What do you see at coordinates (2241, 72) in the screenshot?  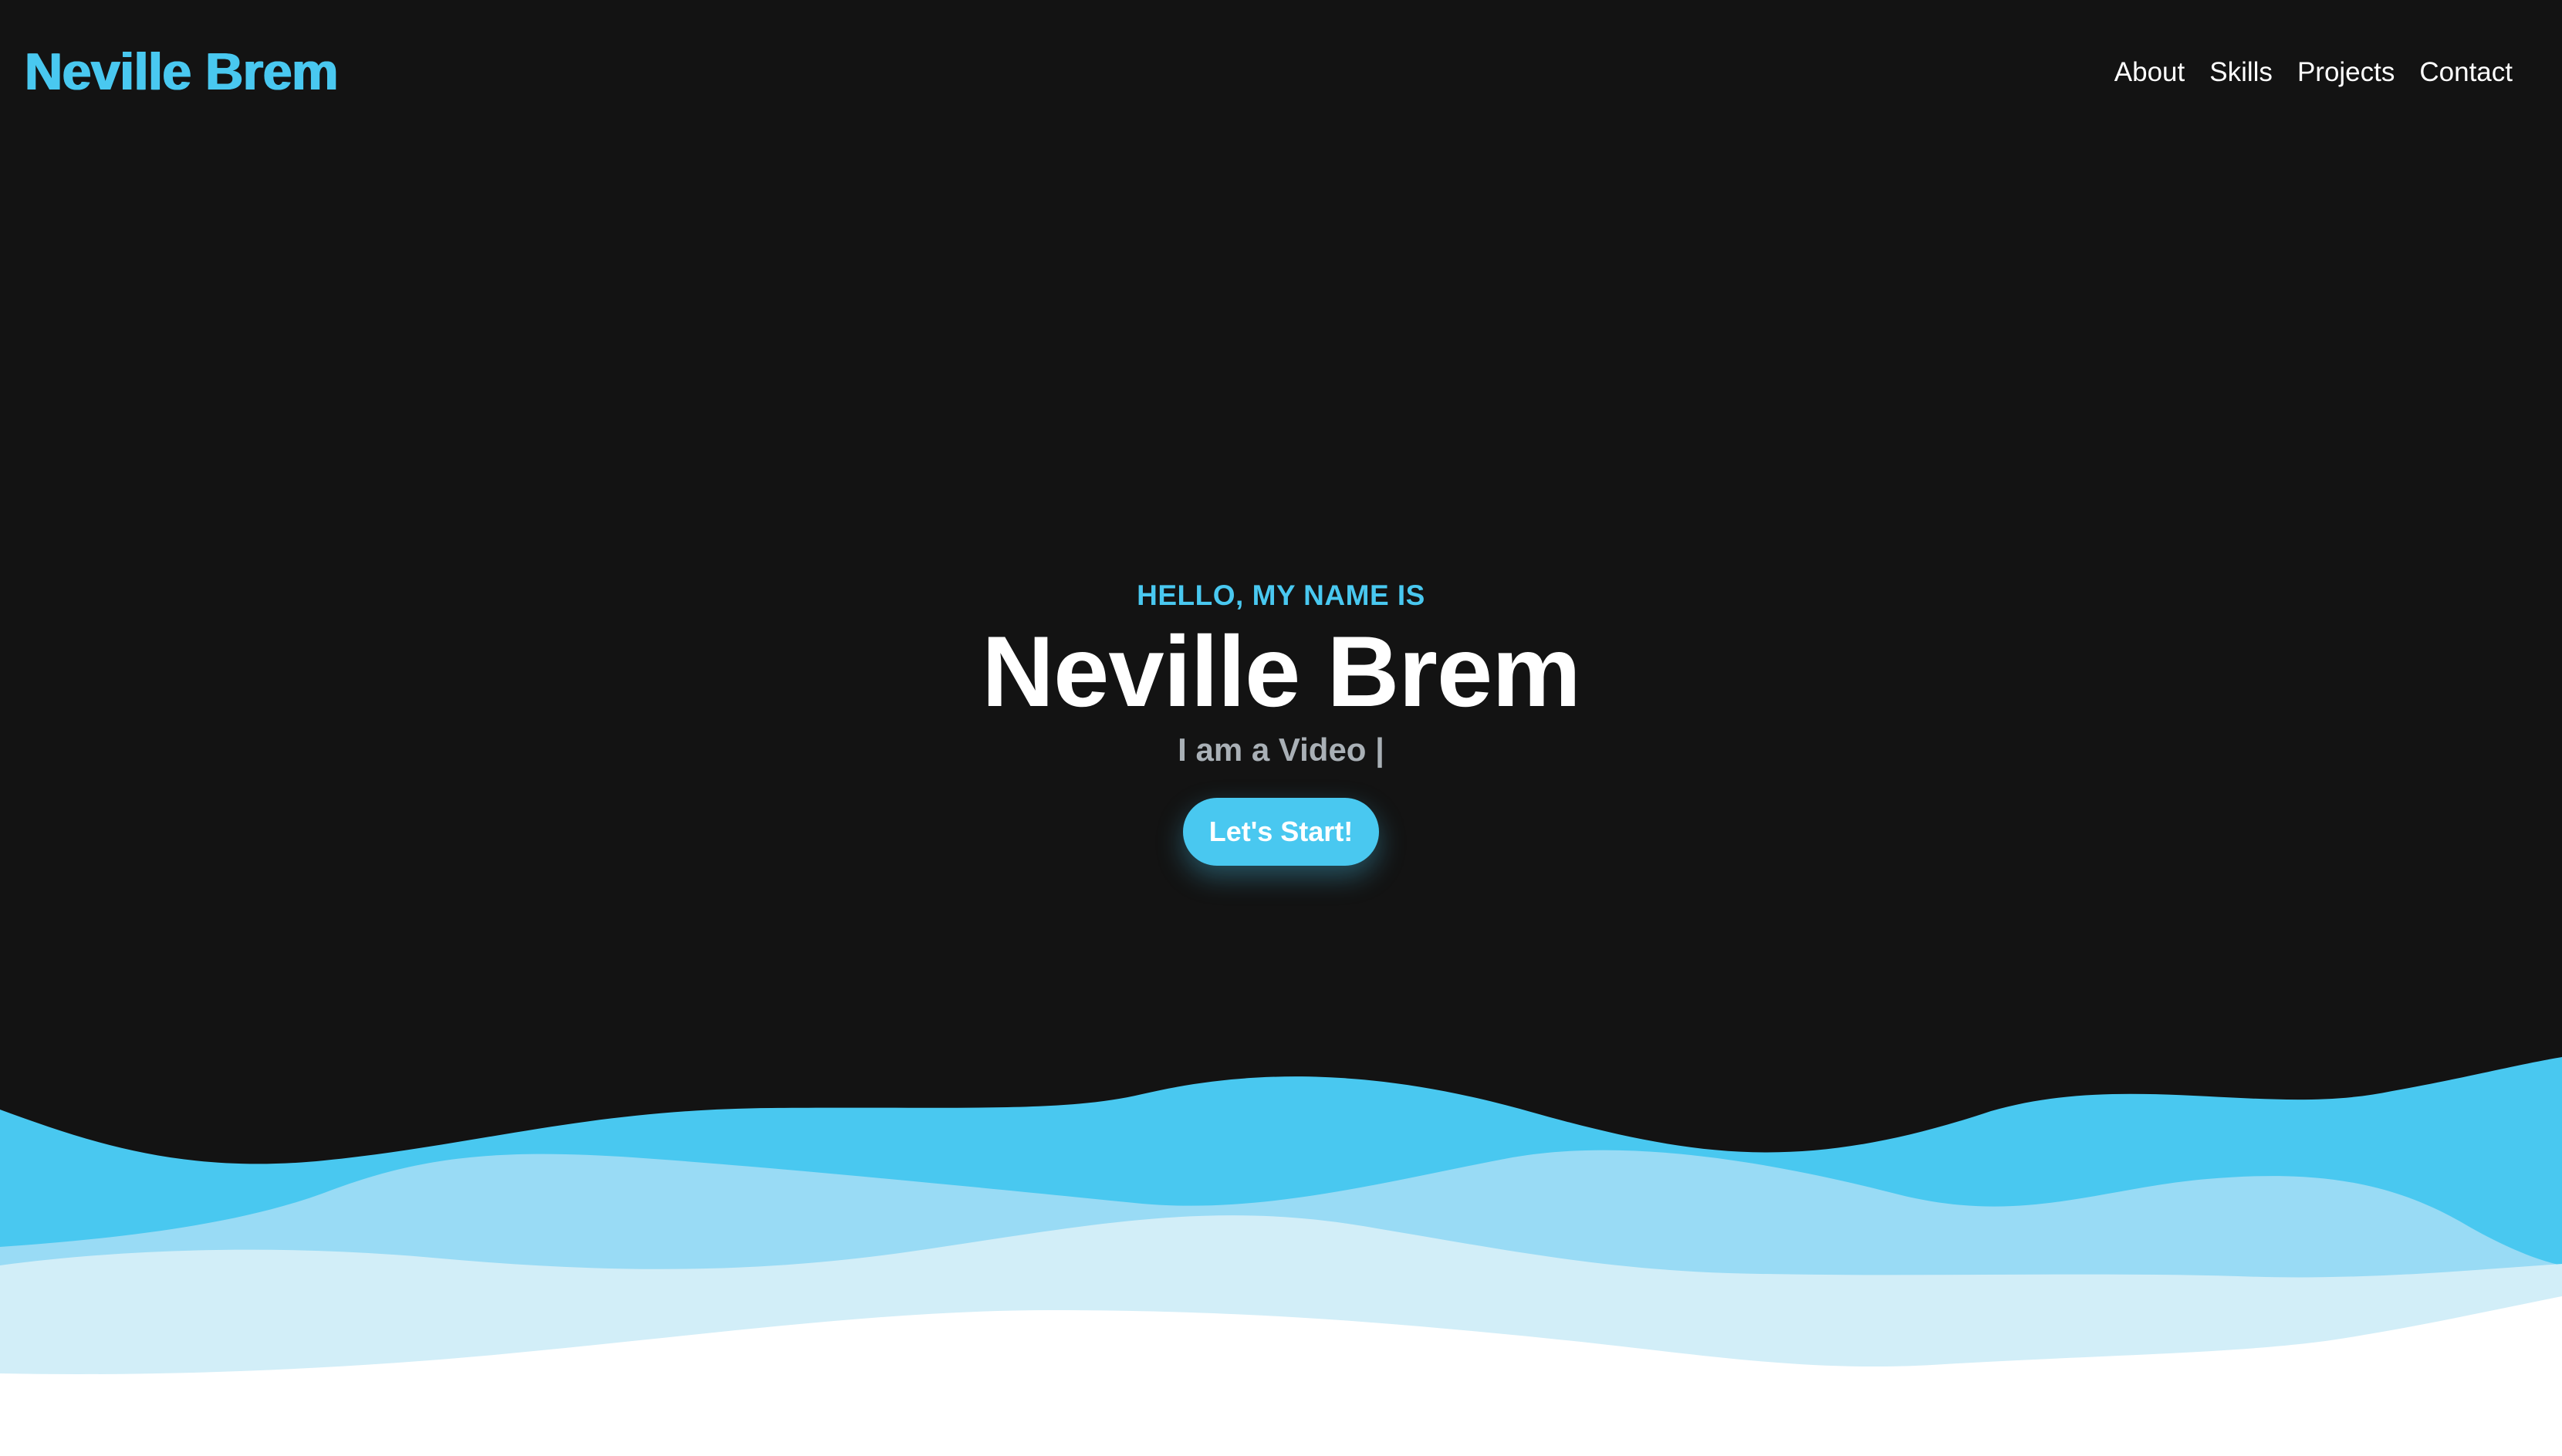 I see `nav-link-skills: Skills` at bounding box center [2241, 72].